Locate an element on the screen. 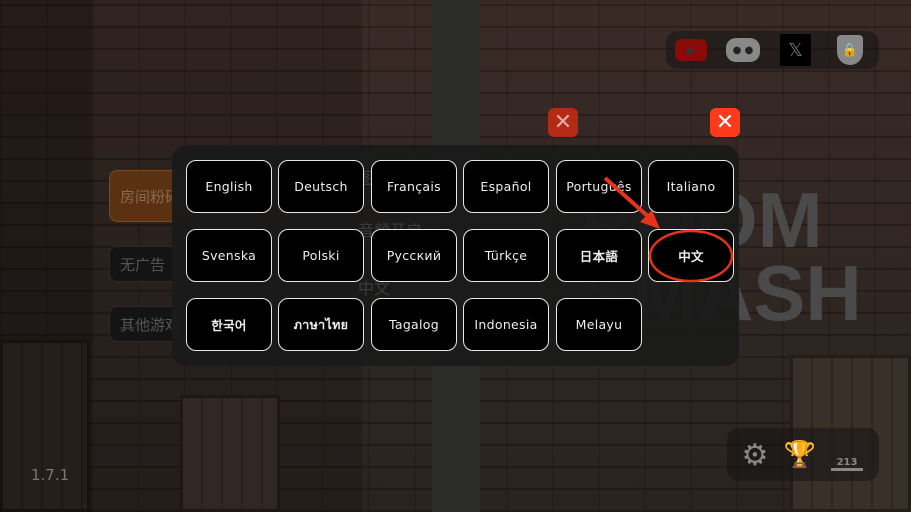 The image size is (911, 512). annotation-overlay is located at coordinates (668, 229).